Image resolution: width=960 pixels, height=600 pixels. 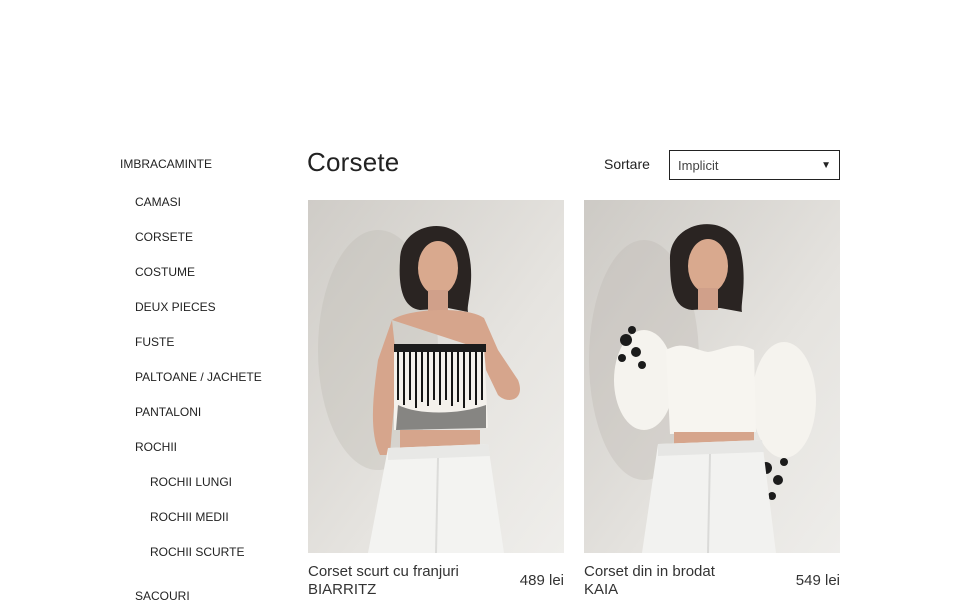 What do you see at coordinates (817, 580) in the screenshot?
I see `product-price: 549 lei` at bounding box center [817, 580].